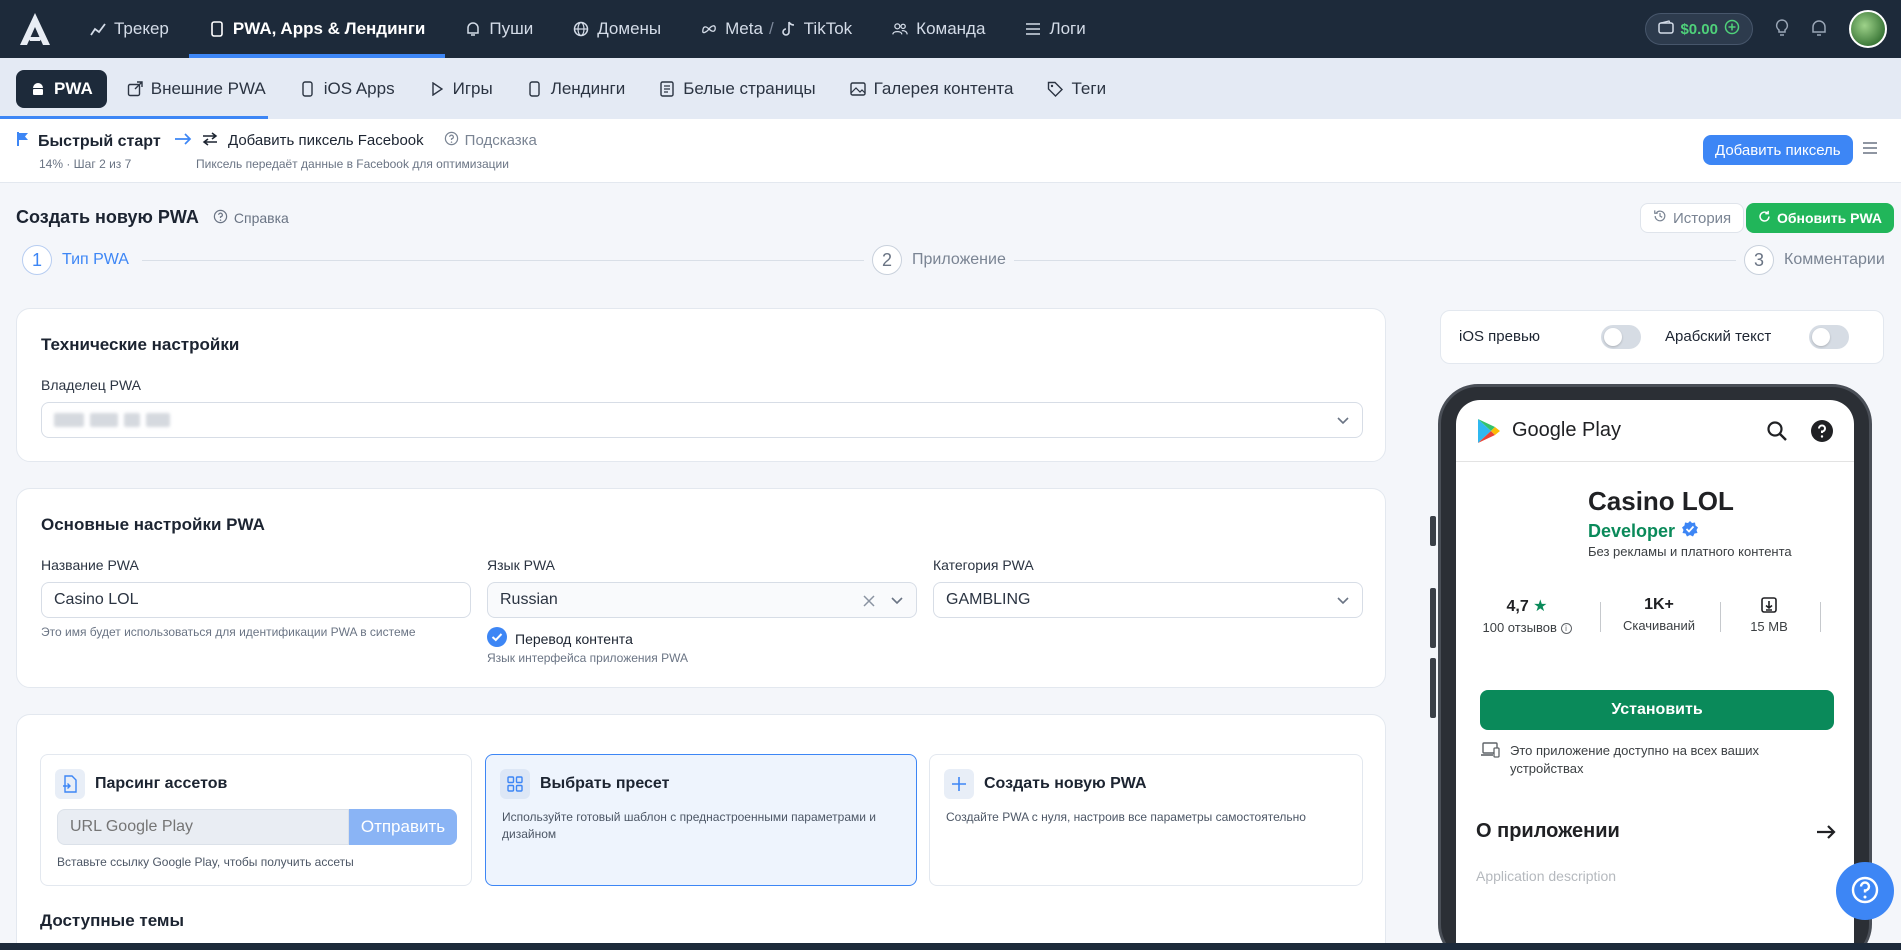 This screenshot has width=1901, height=950. What do you see at coordinates (1065, 783) in the screenshot?
I see `option-create-new-title: Создать новую PWA` at bounding box center [1065, 783].